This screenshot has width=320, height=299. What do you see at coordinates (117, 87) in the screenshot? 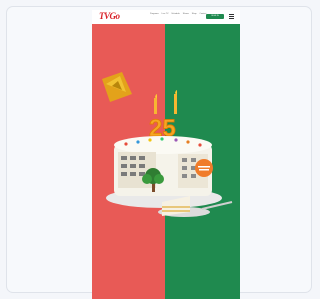
I see `nachos-icon` at bounding box center [117, 87].